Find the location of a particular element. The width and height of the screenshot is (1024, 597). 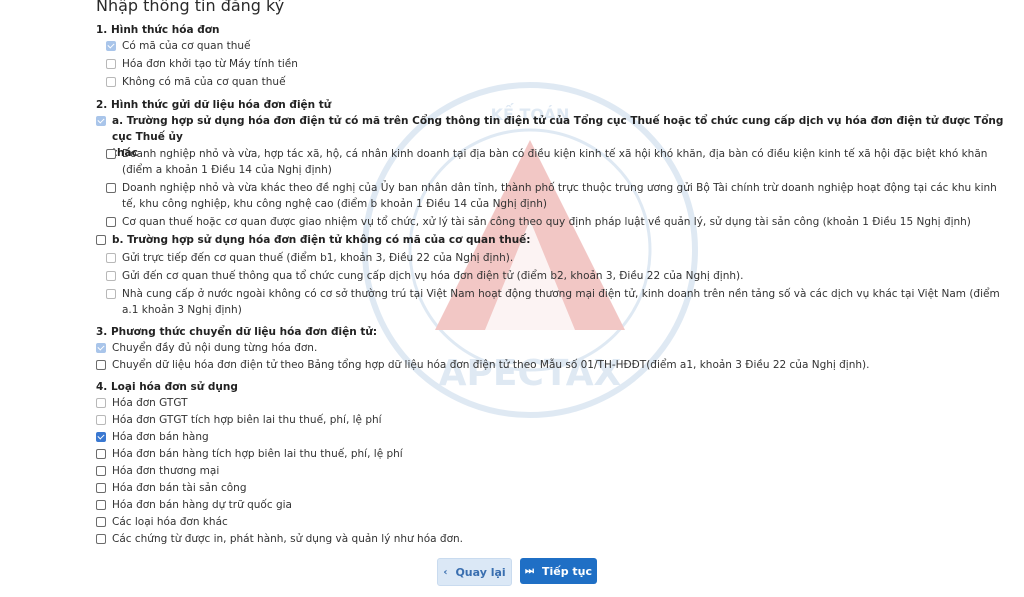

section-send-method-heading: 2. Hình thức gửi dữ liệu hóa đơn điện tử is located at coordinates (214, 105).